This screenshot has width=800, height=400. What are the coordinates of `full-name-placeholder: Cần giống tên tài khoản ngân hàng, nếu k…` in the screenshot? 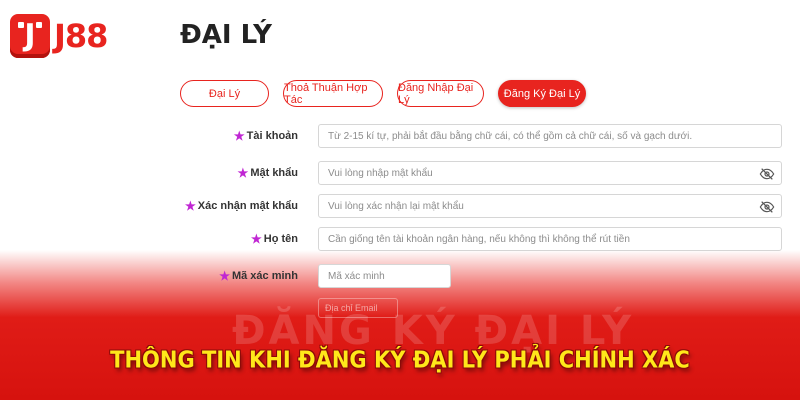 It's located at (479, 239).